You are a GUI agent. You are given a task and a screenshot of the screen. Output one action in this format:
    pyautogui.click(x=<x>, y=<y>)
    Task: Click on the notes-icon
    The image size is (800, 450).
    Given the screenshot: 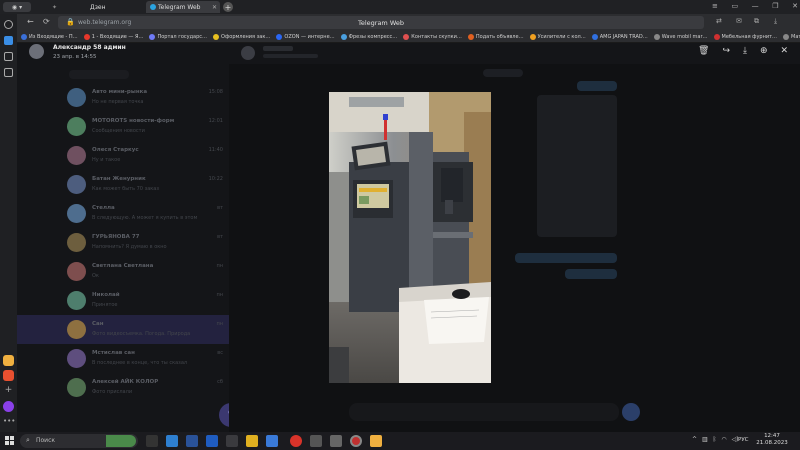 What is the action you would take?
    pyautogui.click(x=8, y=72)
    